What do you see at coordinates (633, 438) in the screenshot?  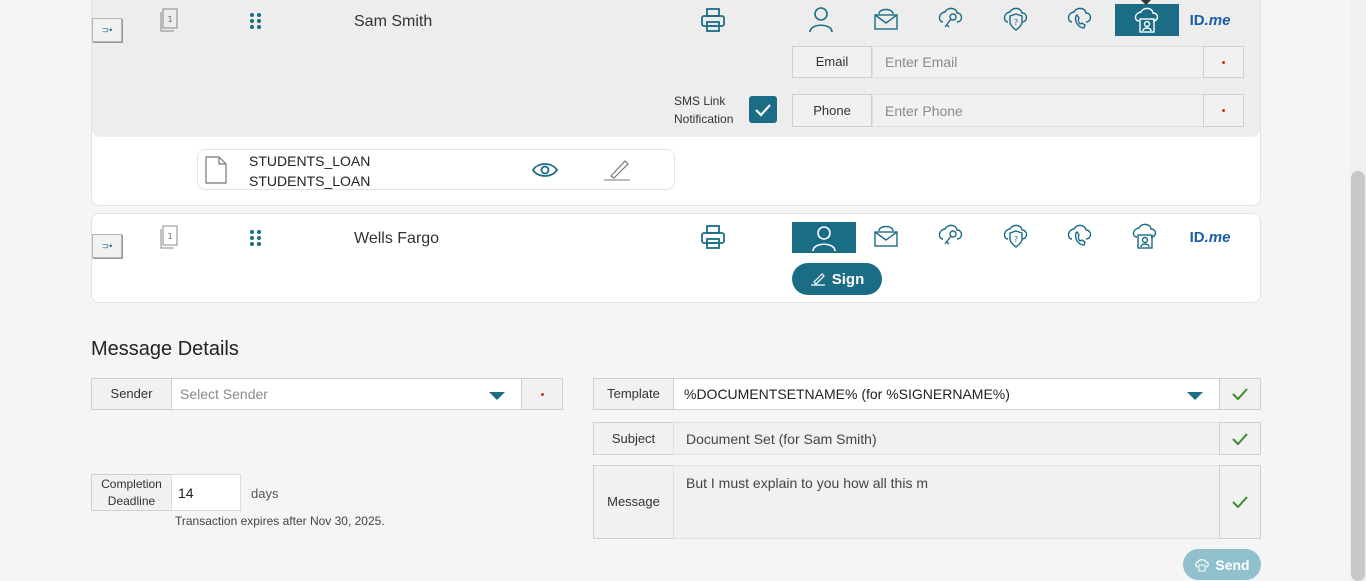 I see `subject-label: Subject` at bounding box center [633, 438].